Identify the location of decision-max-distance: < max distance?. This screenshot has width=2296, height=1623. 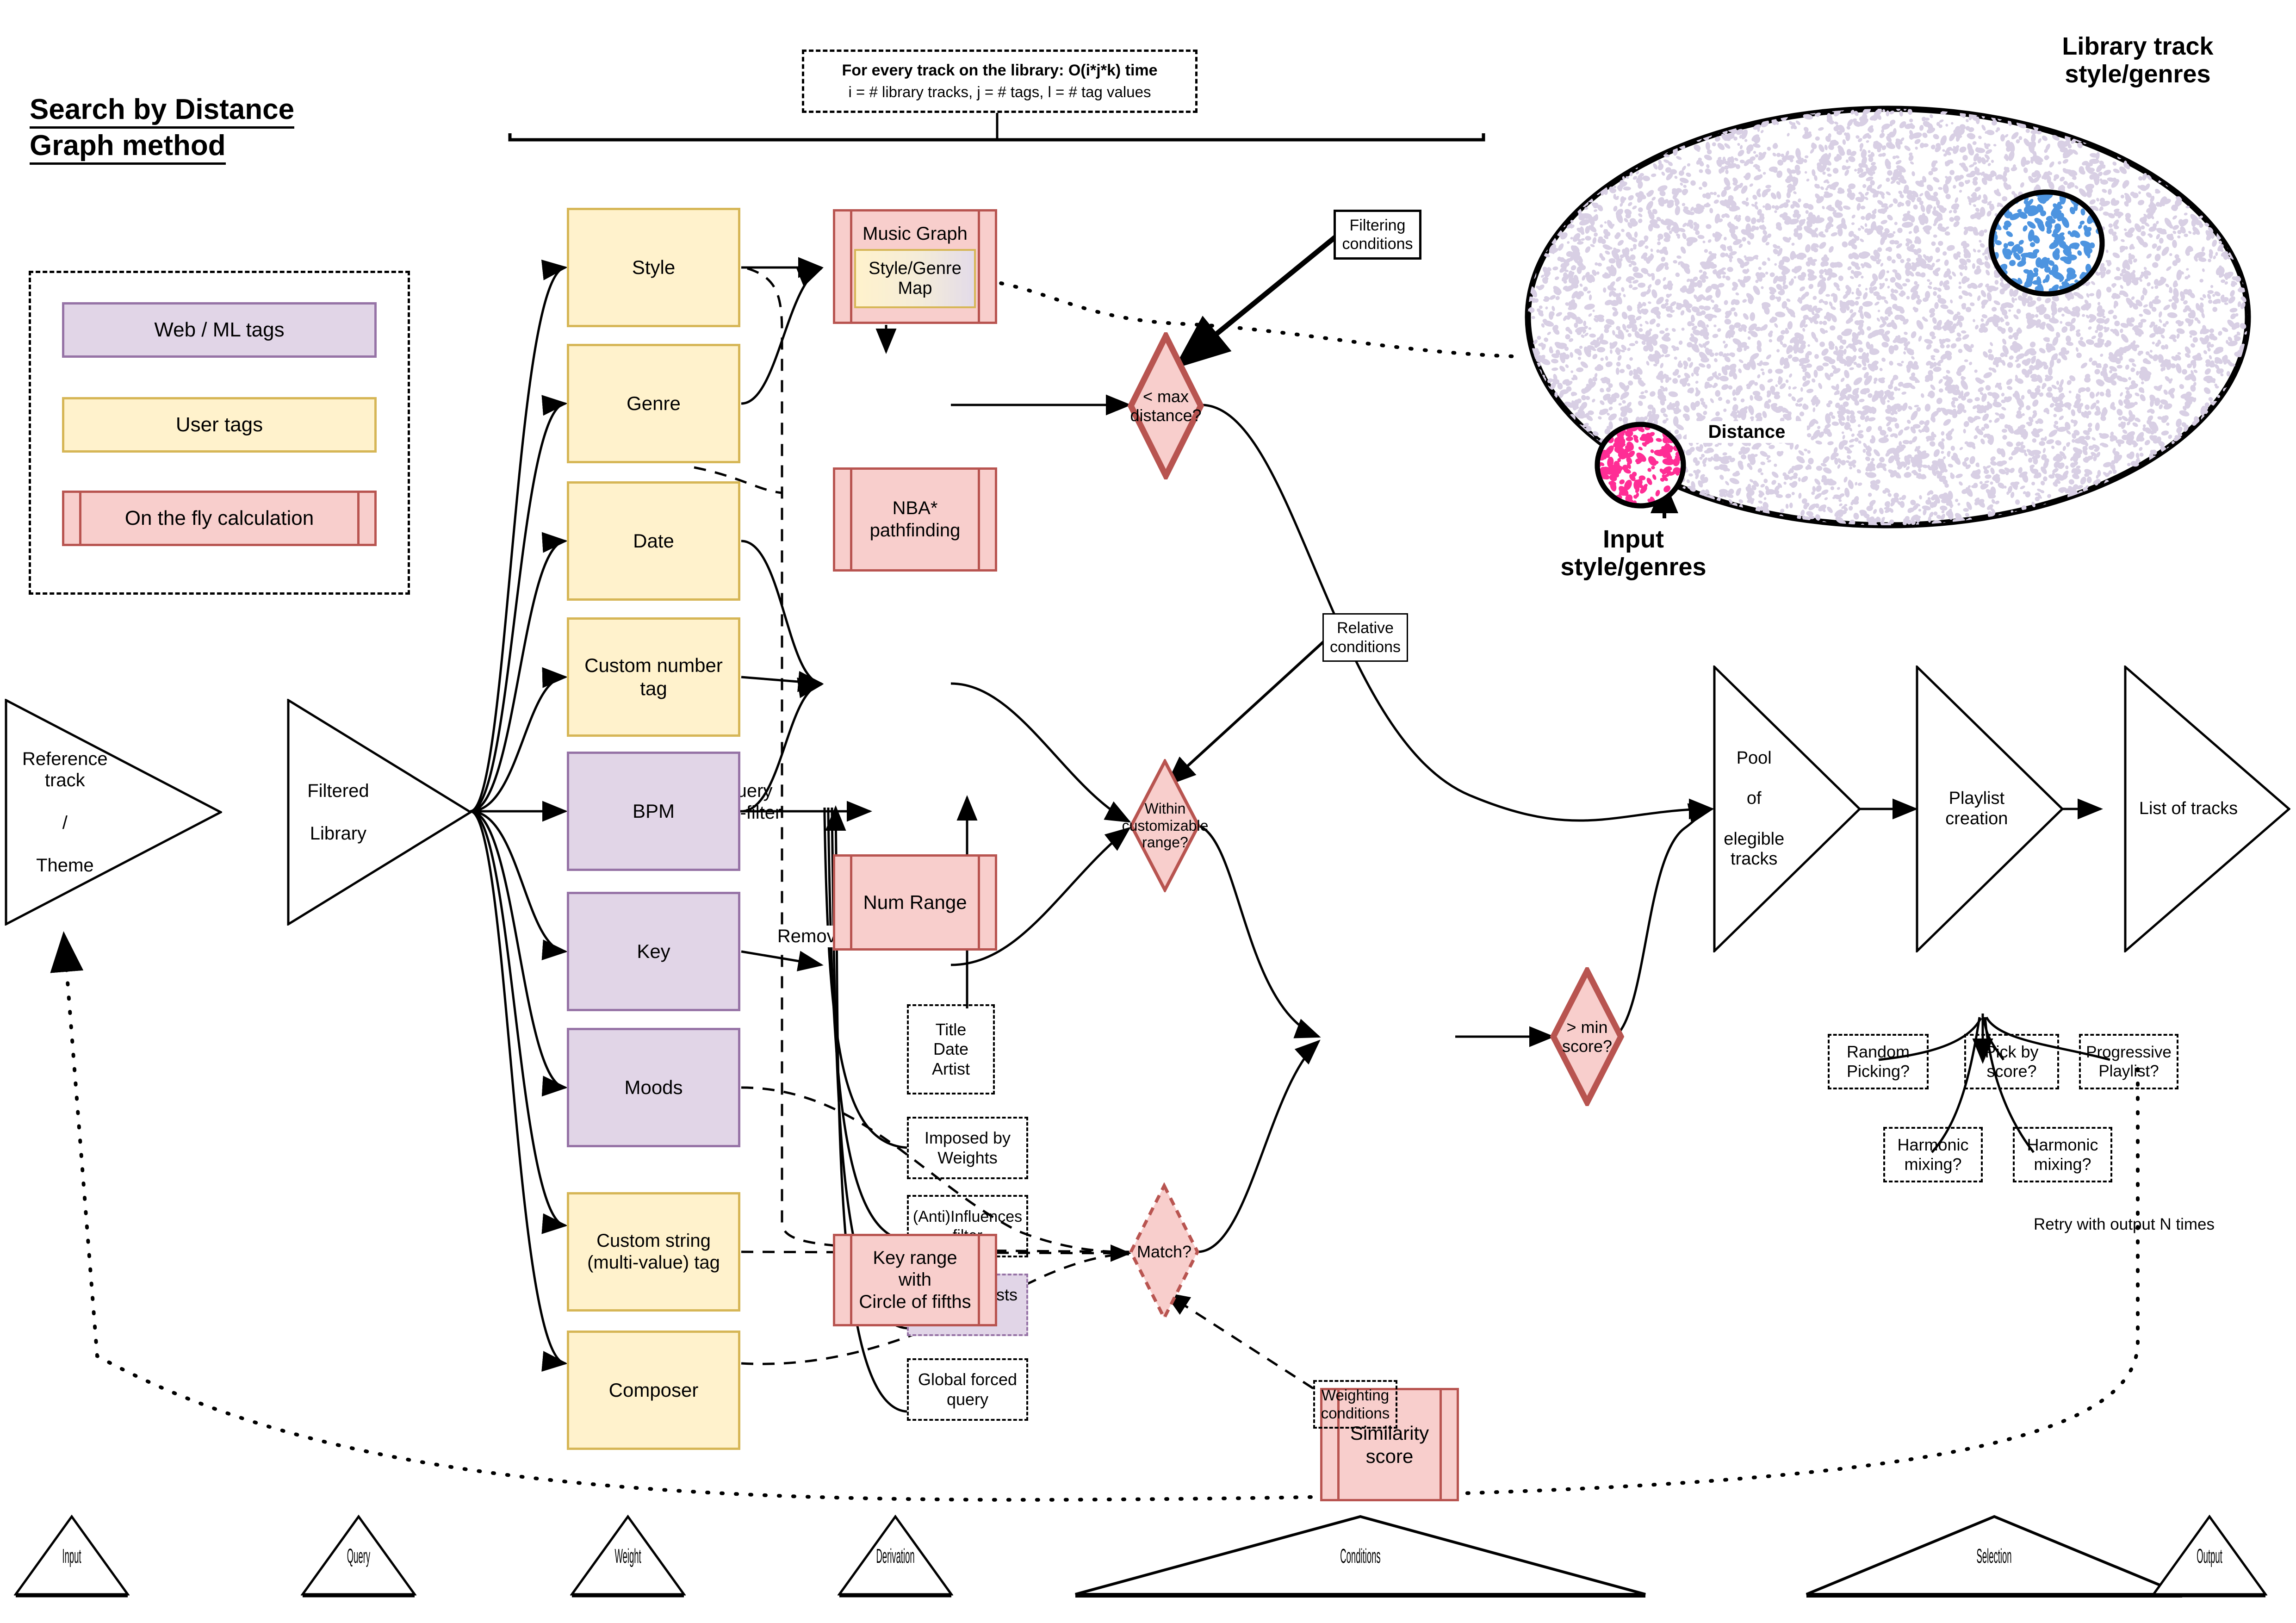
(1166, 405).